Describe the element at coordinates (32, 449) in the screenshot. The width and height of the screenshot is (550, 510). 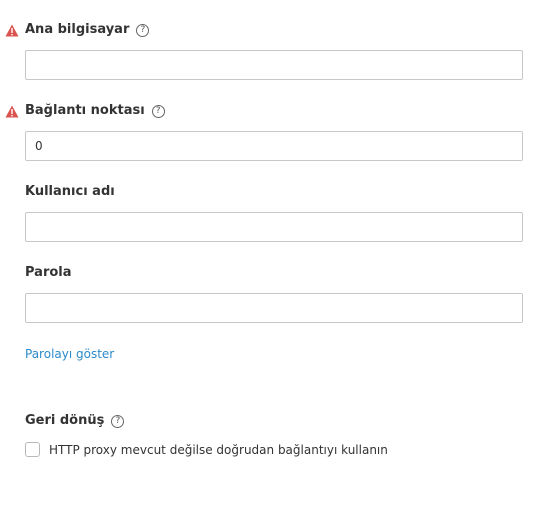
I see `direct-connection-checkbox` at that location.